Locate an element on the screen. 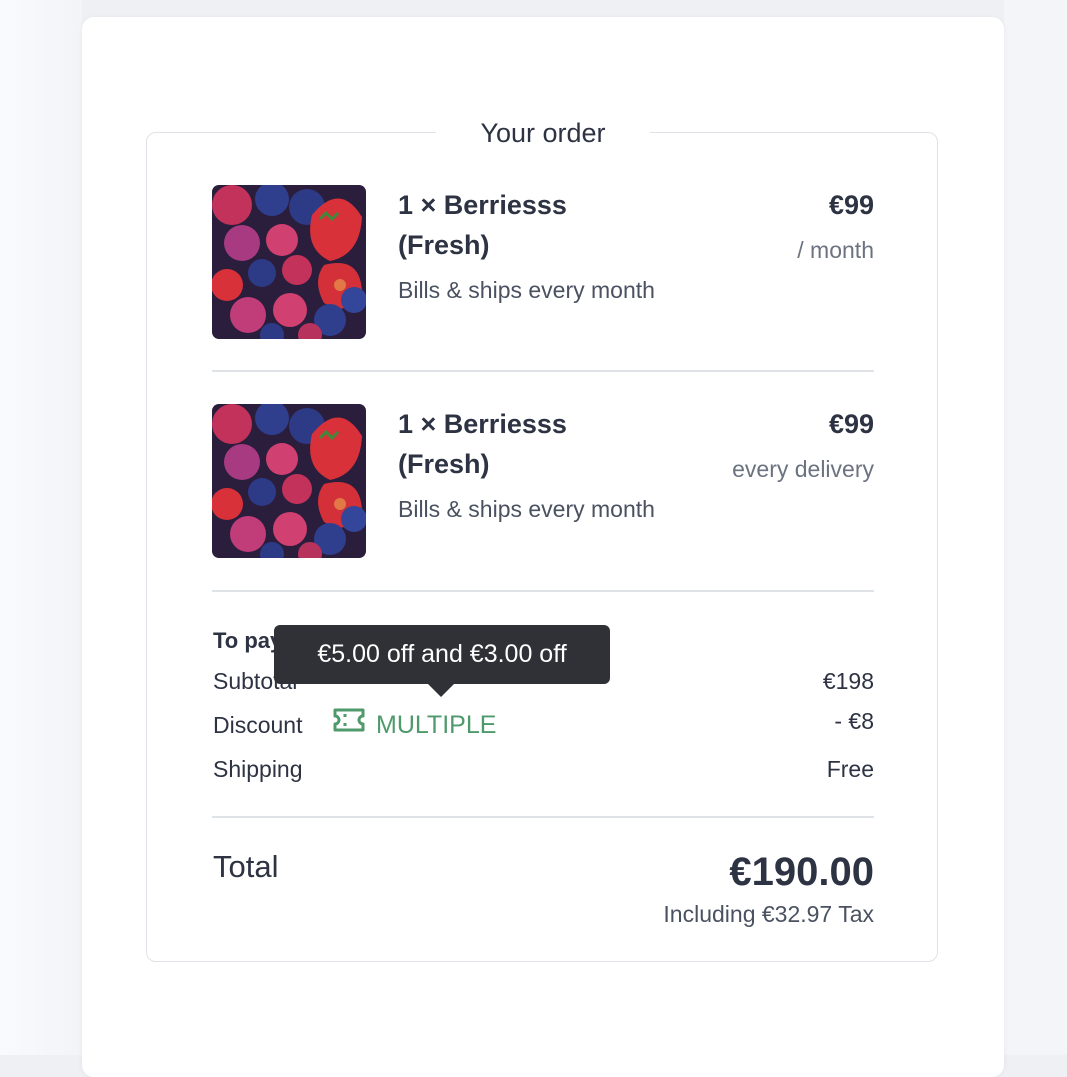  total-label: Total is located at coordinates (246, 866).